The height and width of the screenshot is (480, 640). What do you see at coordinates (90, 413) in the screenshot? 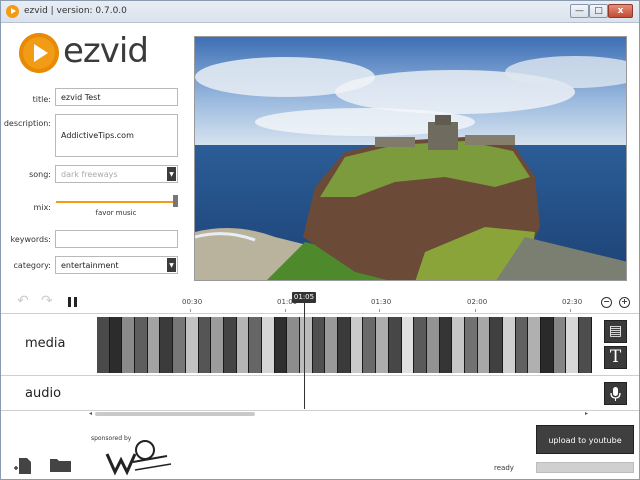
I see `scroll-left-icon: ◂` at bounding box center [90, 413].